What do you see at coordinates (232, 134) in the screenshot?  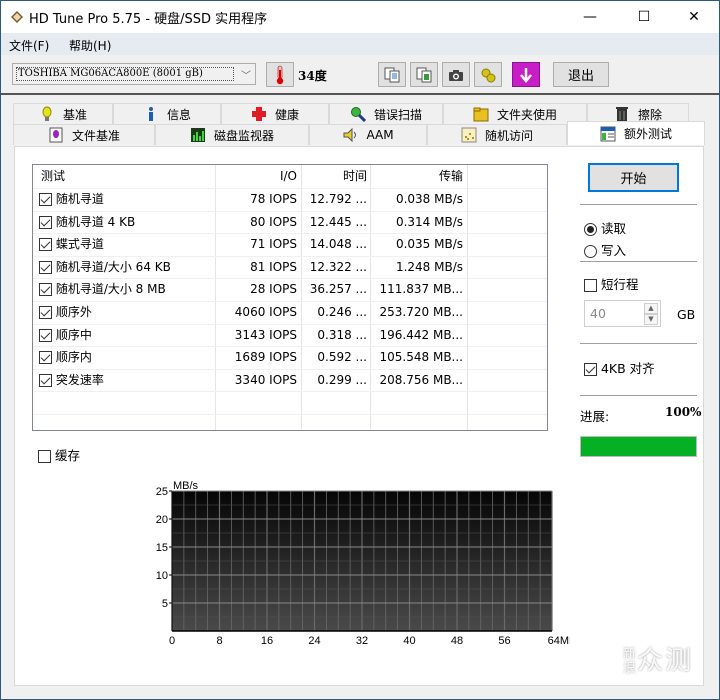 I see `tab-disk-monitor: 磁盘监视器` at bounding box center [232, 134].